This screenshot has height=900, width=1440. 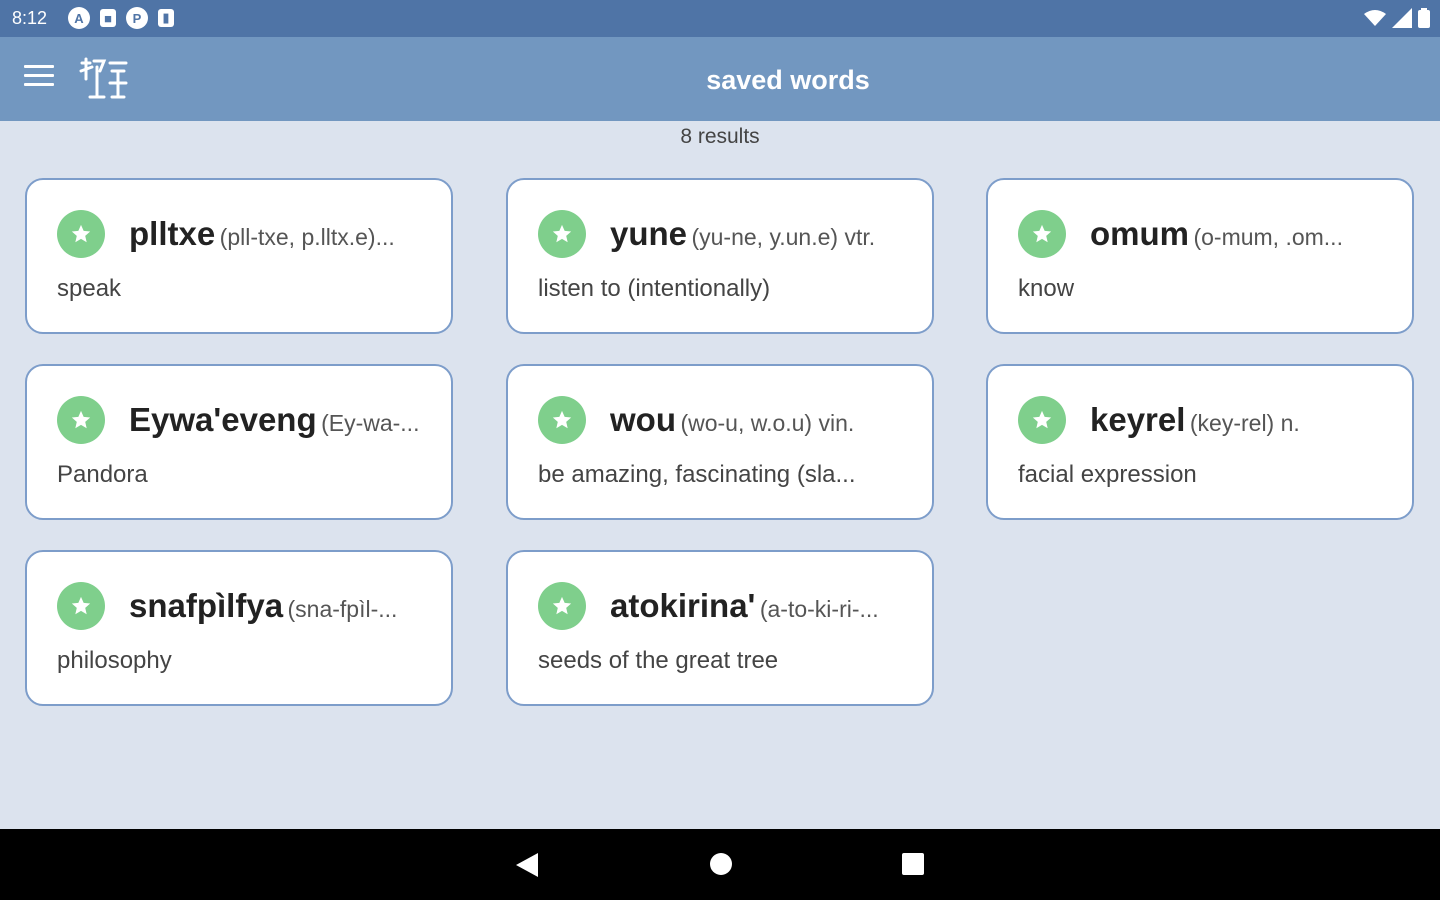 I want to click on notification-square-icon: ■, so click(x=108, y=18).